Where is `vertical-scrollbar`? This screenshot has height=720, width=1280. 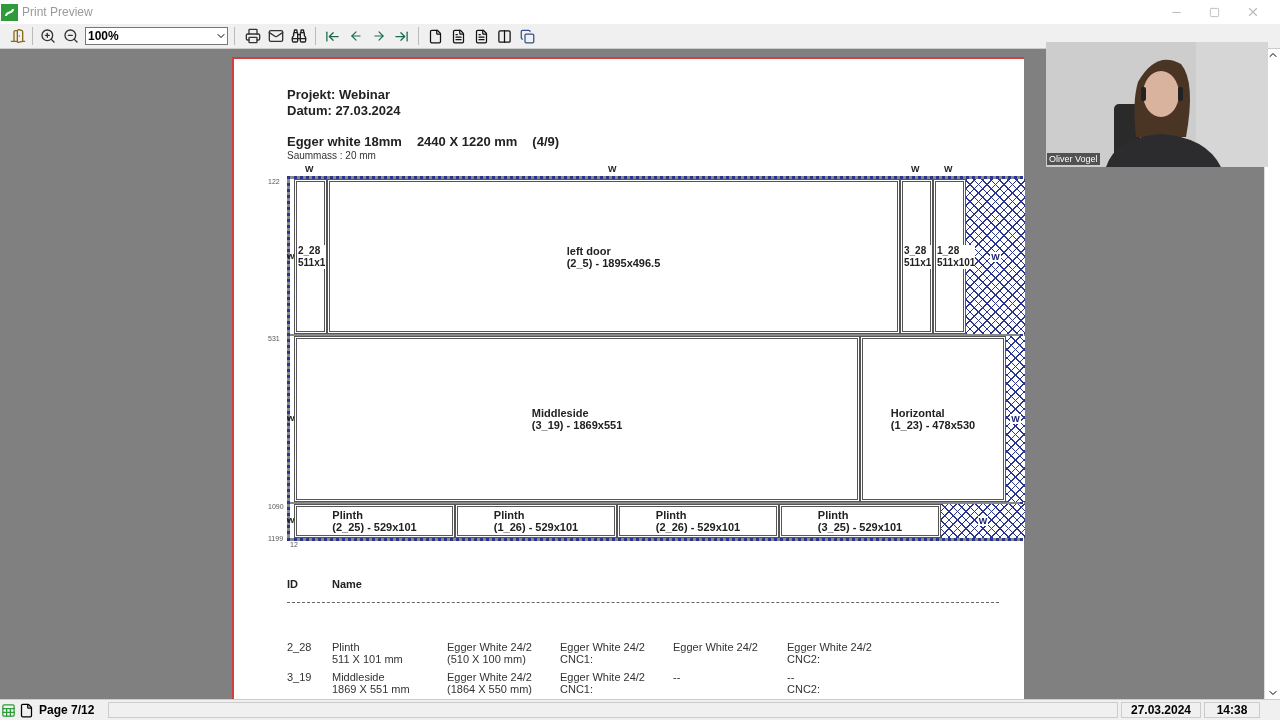
vertical-scrollbar is located at coordinates (1272, 374).